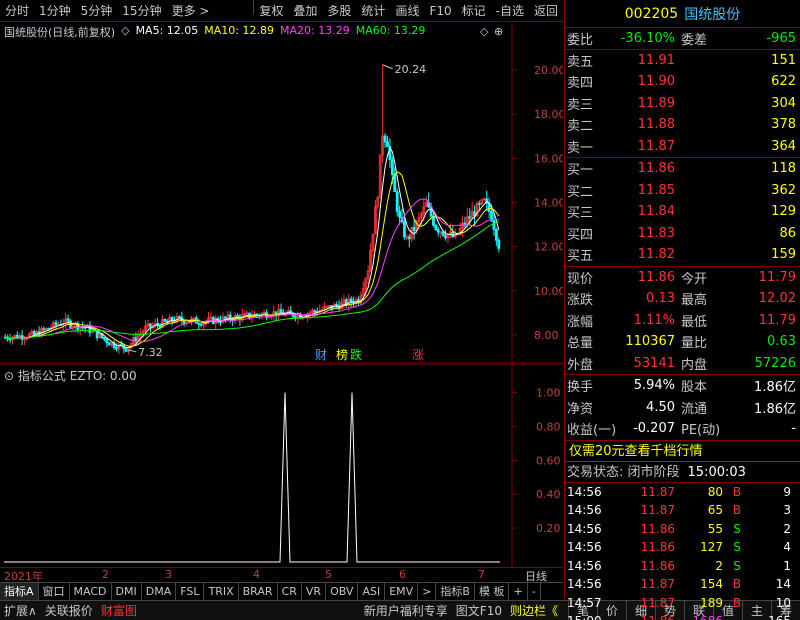 This screenshot has height=620, width=800. Describe the element at coordinates (719, 565) in the screenshot. I see `tick-volume: 2` at that location.